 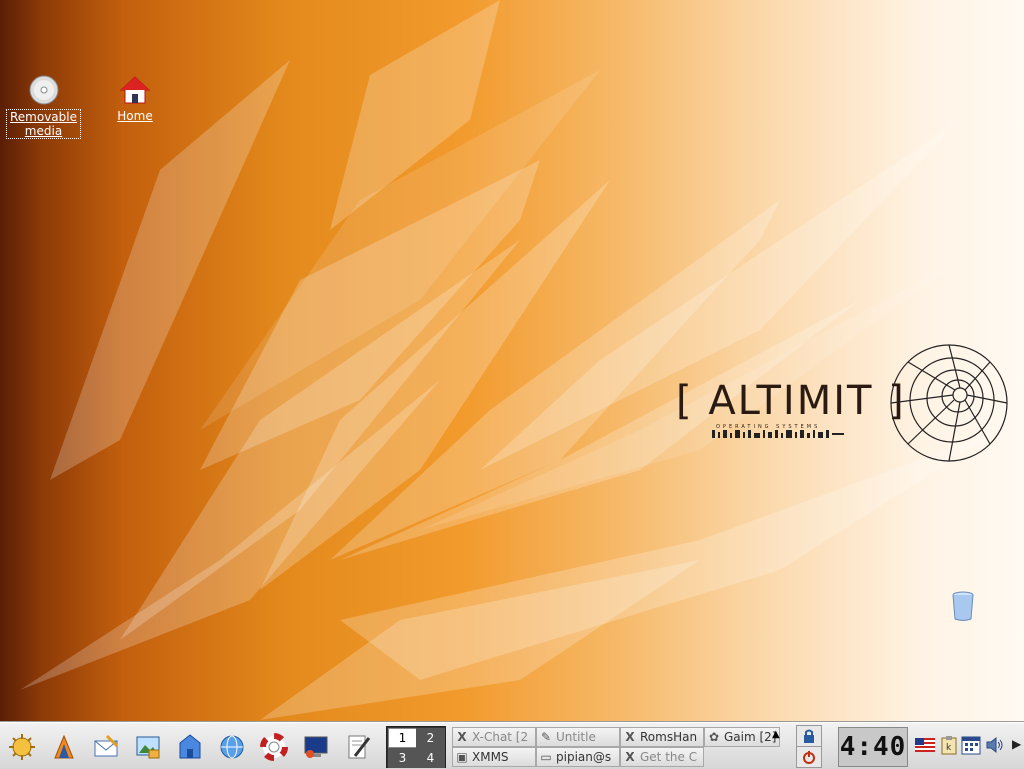 I want to click on web-browser-launcher, so click(x=232, y=747).